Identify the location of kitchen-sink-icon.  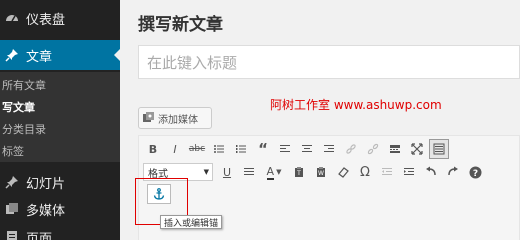
(439, 149).